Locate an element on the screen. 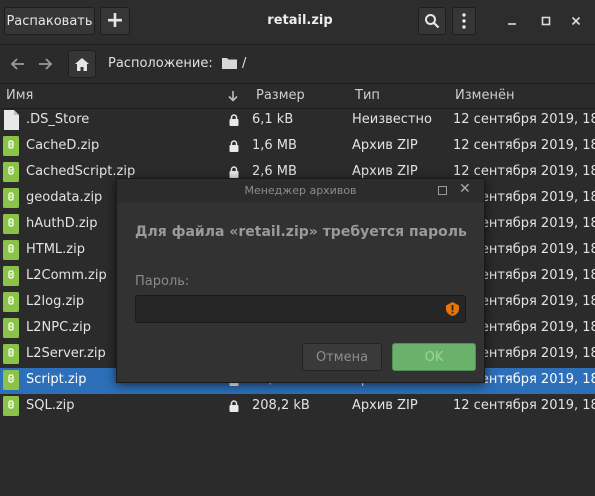 Image resolution: width=595 pixels, height=496 pixels. file-name: CachedScript.zip is located at coordinates (81, 171).